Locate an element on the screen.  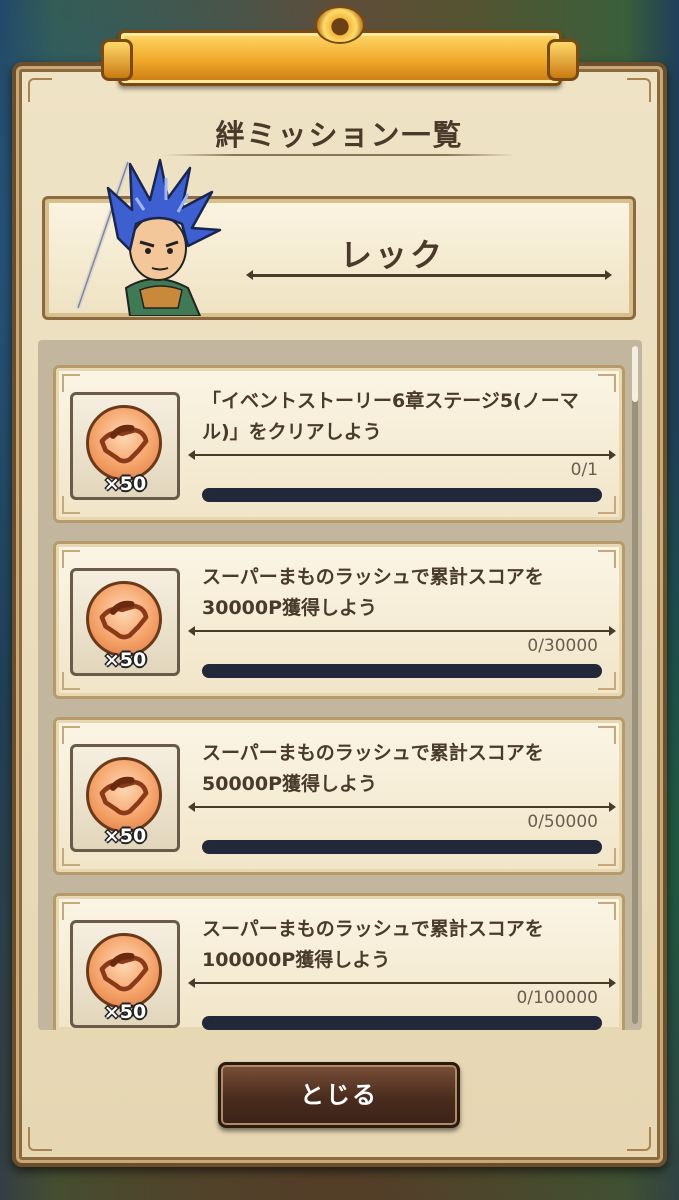
mission-item: ×50 「イベントストーリー6章ステージ5(ノーマ ル)」をクリアしよう 0/1 is located at coordinates (339, 444).